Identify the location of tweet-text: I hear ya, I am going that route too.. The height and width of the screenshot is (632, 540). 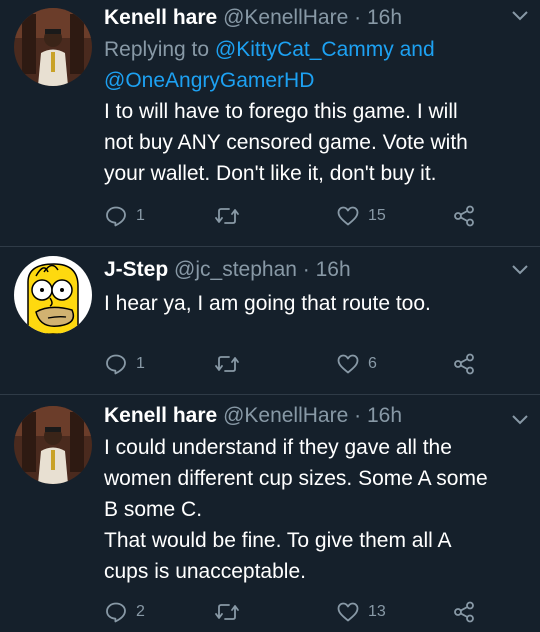
(319, 303).